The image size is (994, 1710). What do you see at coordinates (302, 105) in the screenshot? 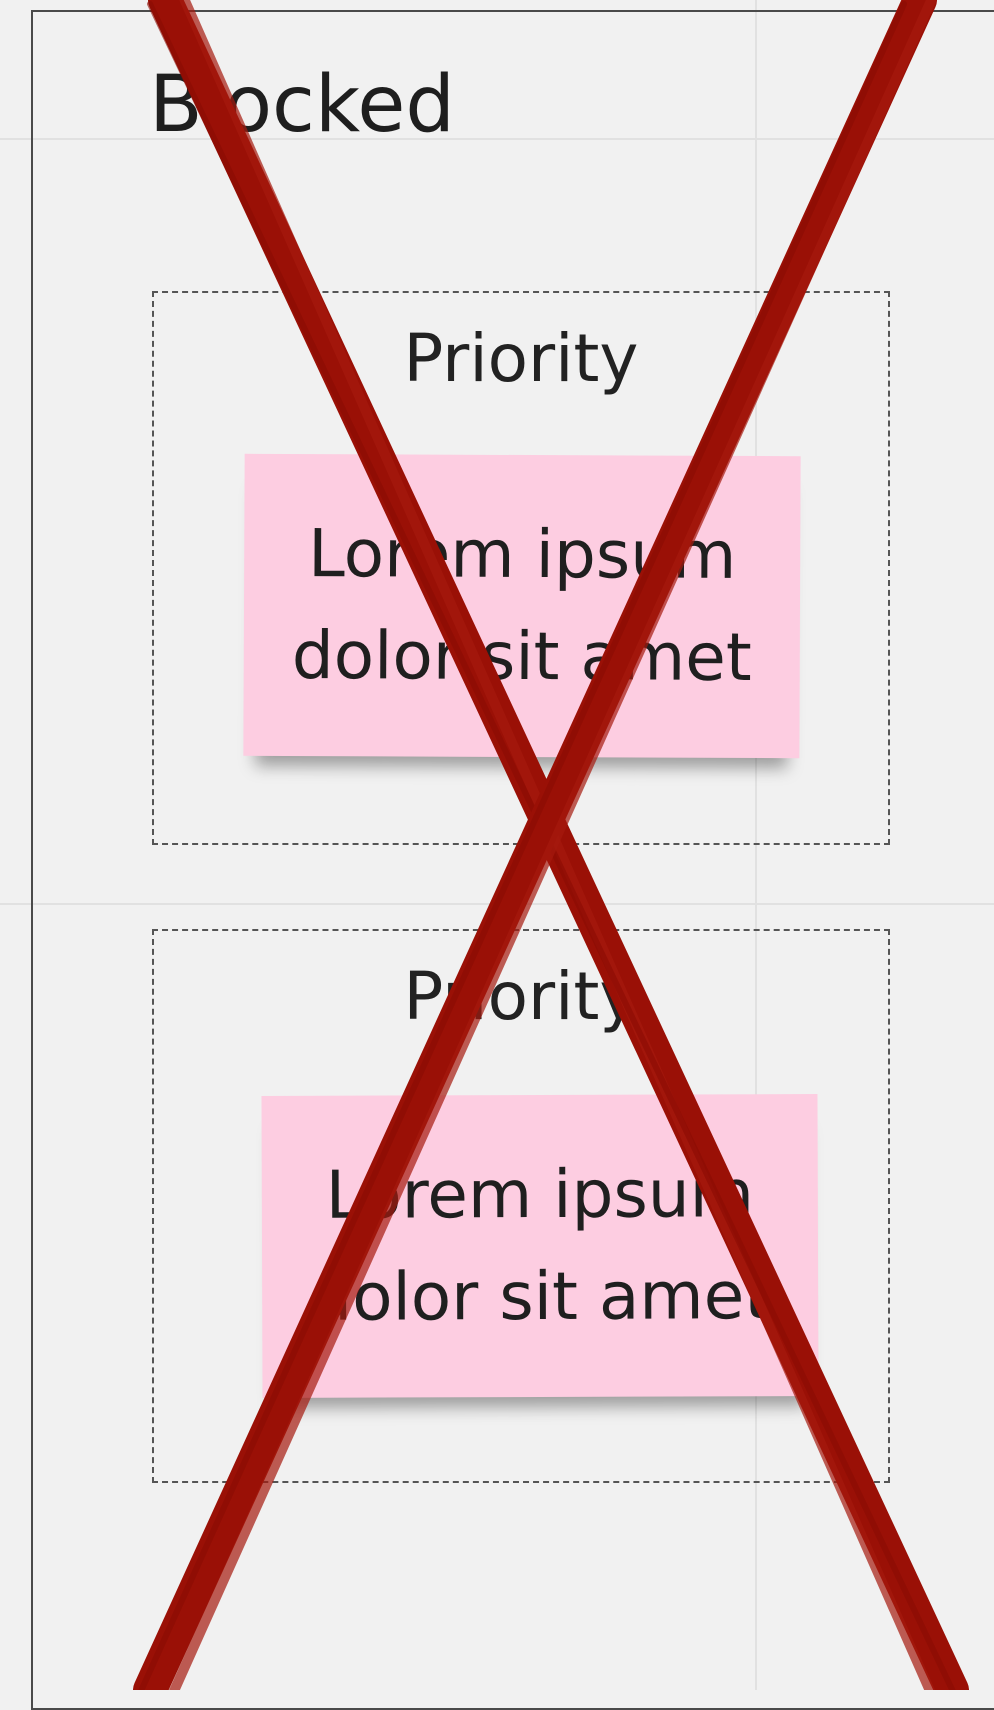
I see `column-title: Blocked` at bounding box center [302, 105].